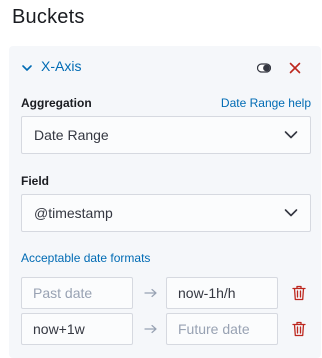  What do you see at coordinates (295, 68) in the screenshot?
I see `close-icon` at bounding box center [295, 68].